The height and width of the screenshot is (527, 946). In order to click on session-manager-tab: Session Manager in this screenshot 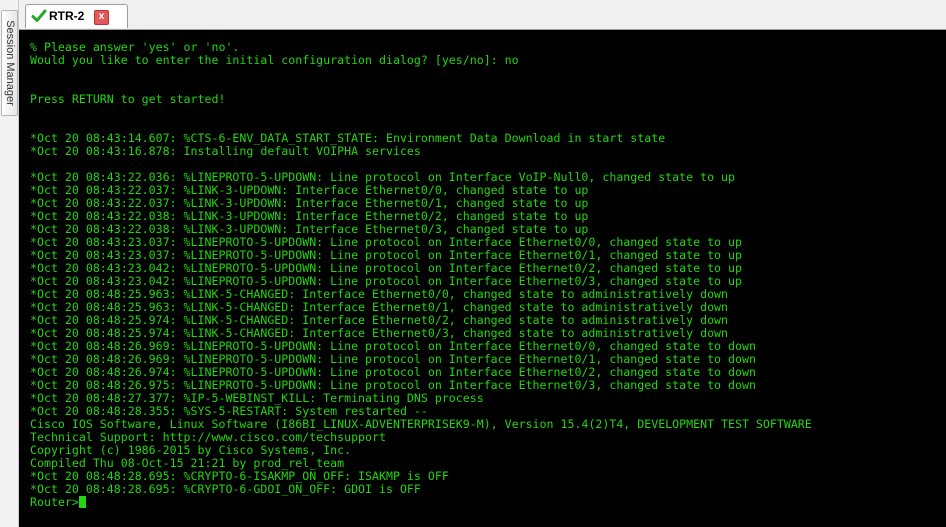, I will do `click(9, 63)`.